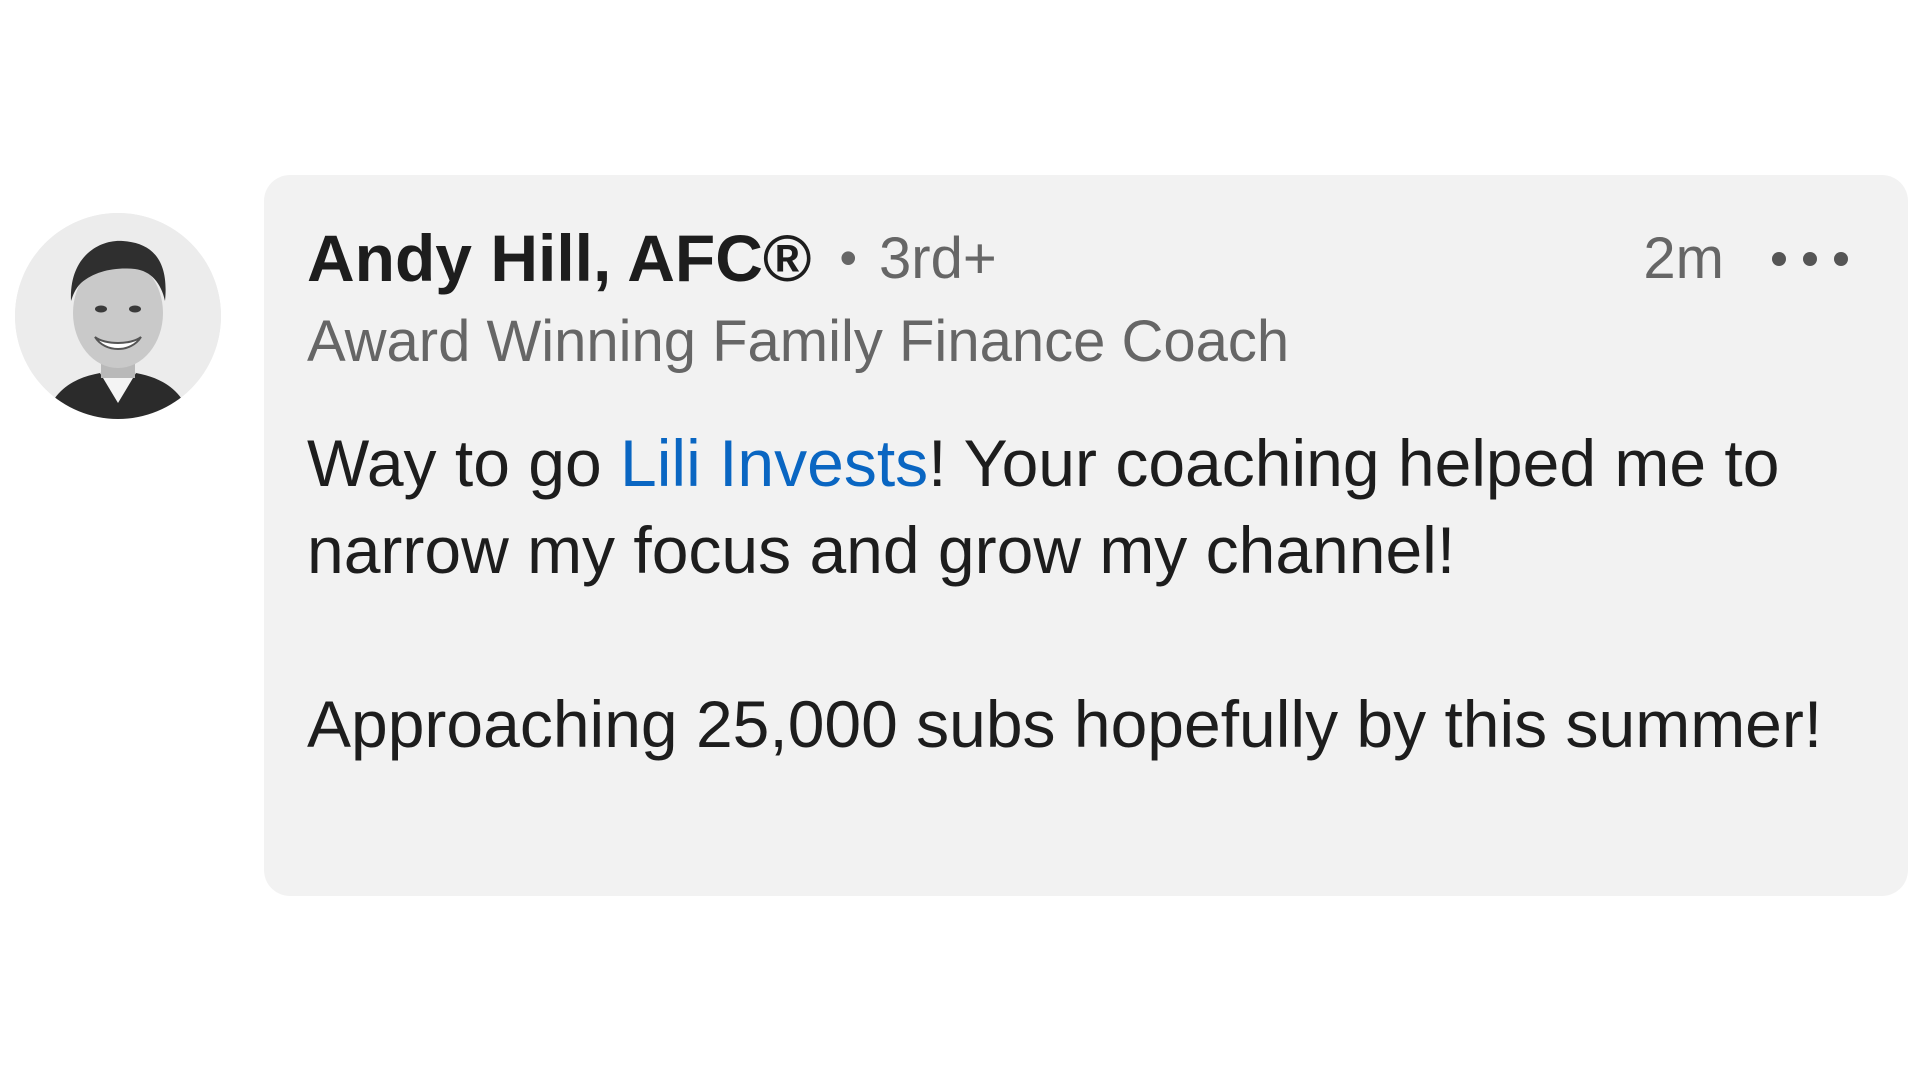 This screenshot has width=1920, height=1080. I want to click on author-headline: Award Winning Family Finance Coach, so click(798, 341).